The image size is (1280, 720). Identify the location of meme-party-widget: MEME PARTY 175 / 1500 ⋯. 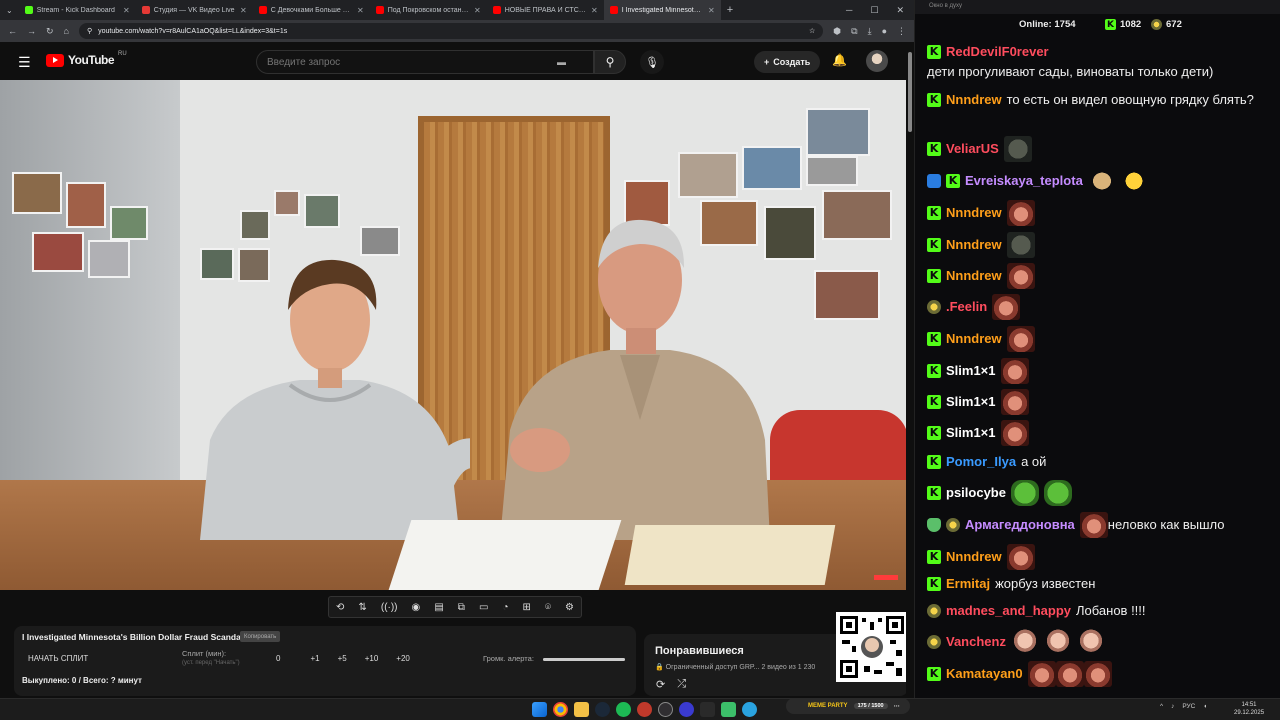
(848, 706).